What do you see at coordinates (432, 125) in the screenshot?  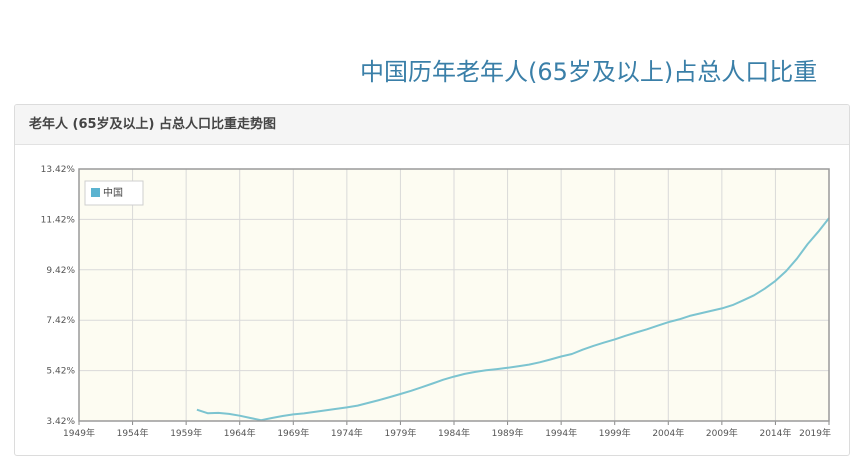 I see `panel-heading: 老年人 (65岁及以上) 占总人口比重走势图` at bounding box center [432, 125].